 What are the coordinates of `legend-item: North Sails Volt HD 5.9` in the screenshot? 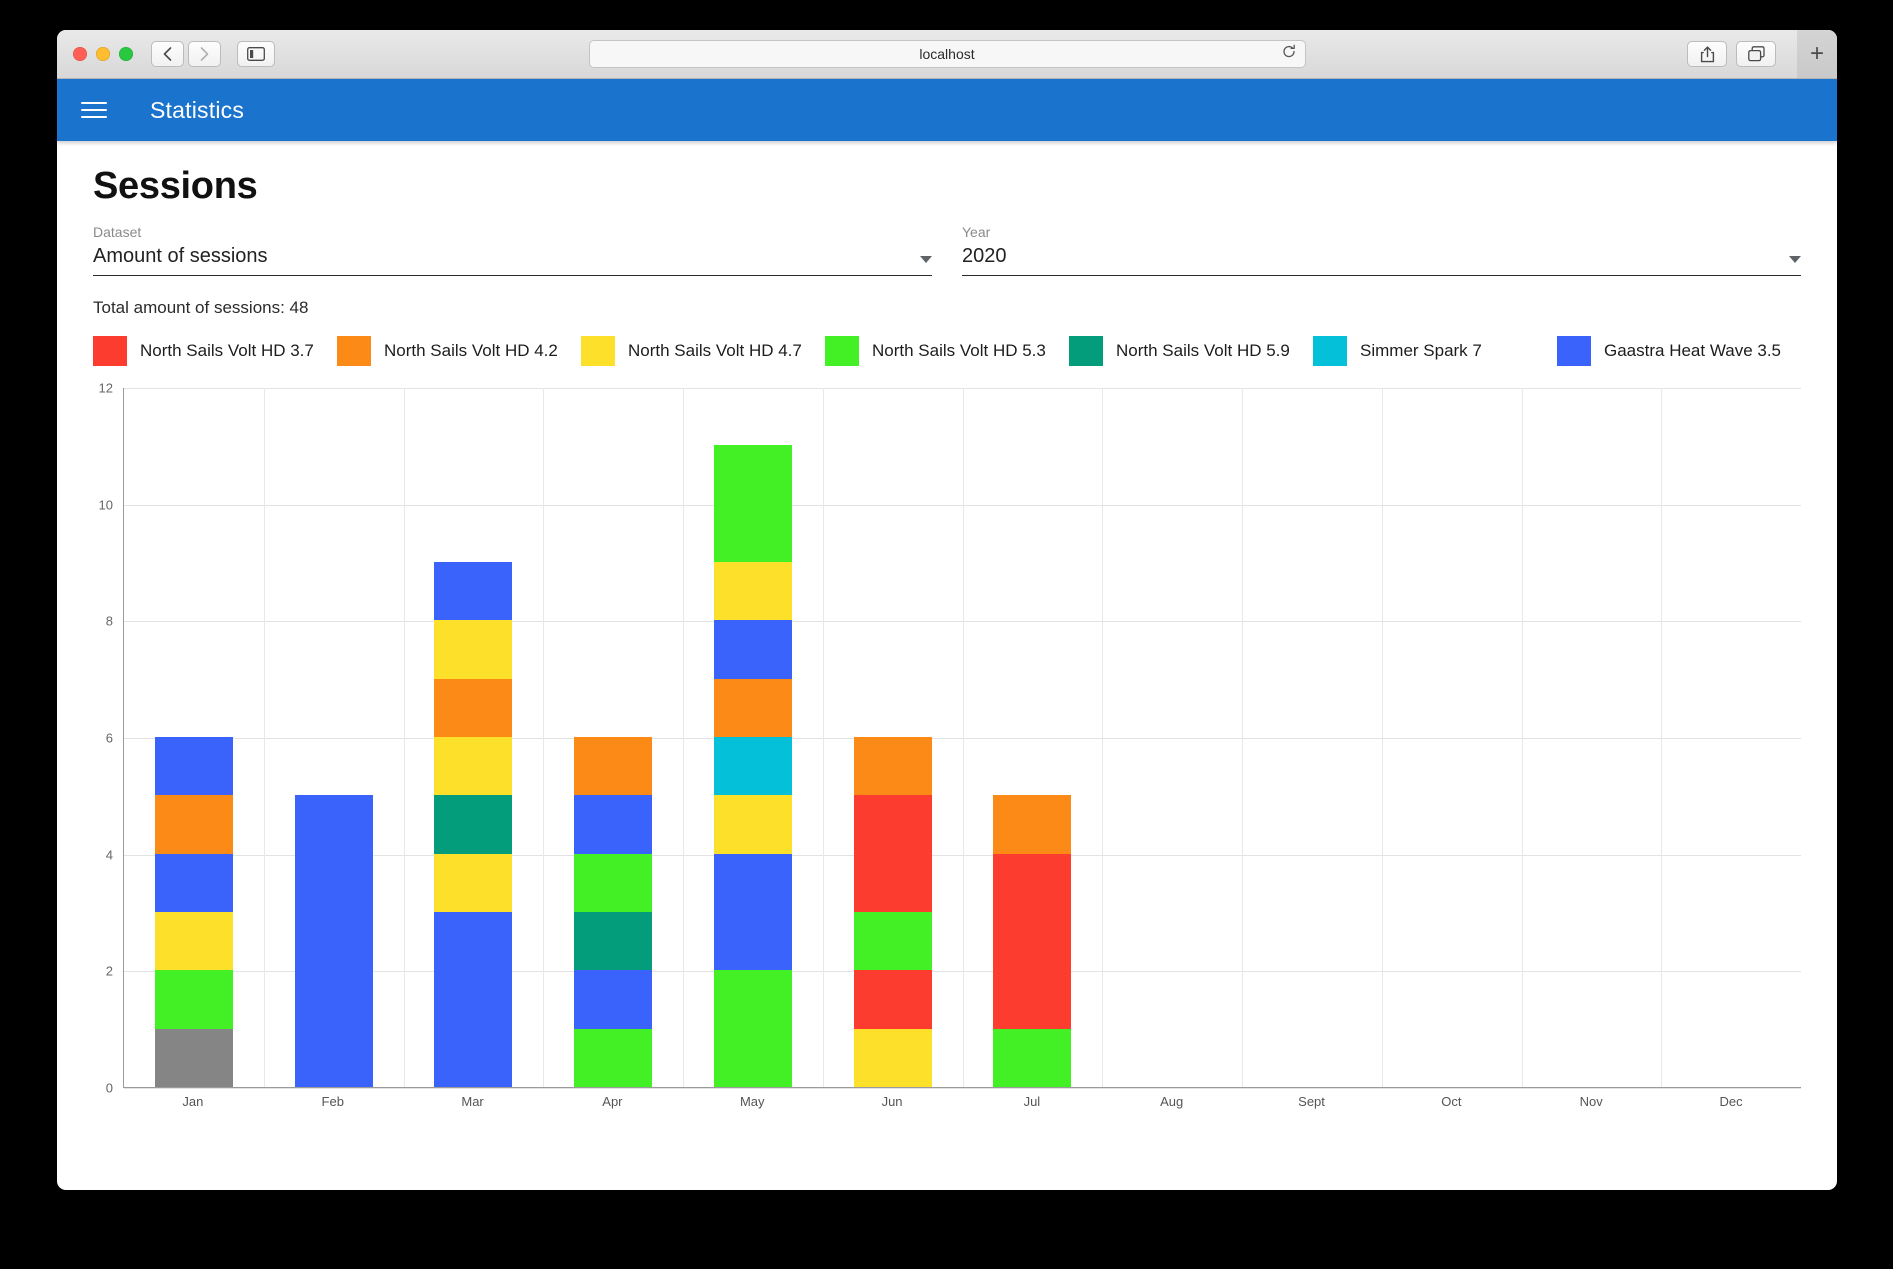 It's located at (1191, 351).